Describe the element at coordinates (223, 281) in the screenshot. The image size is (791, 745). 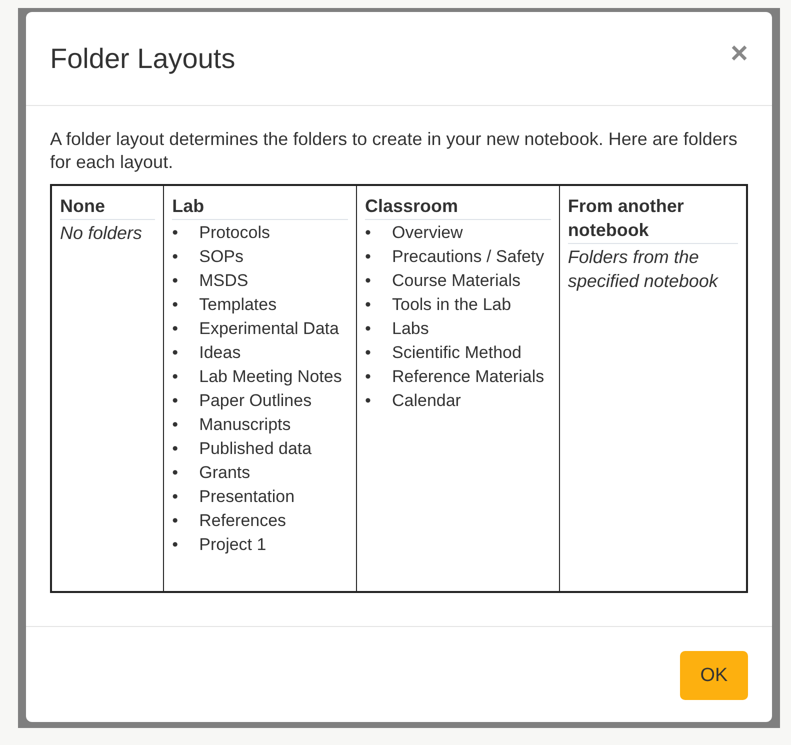
I see `folder-item: MSDS` at that location.